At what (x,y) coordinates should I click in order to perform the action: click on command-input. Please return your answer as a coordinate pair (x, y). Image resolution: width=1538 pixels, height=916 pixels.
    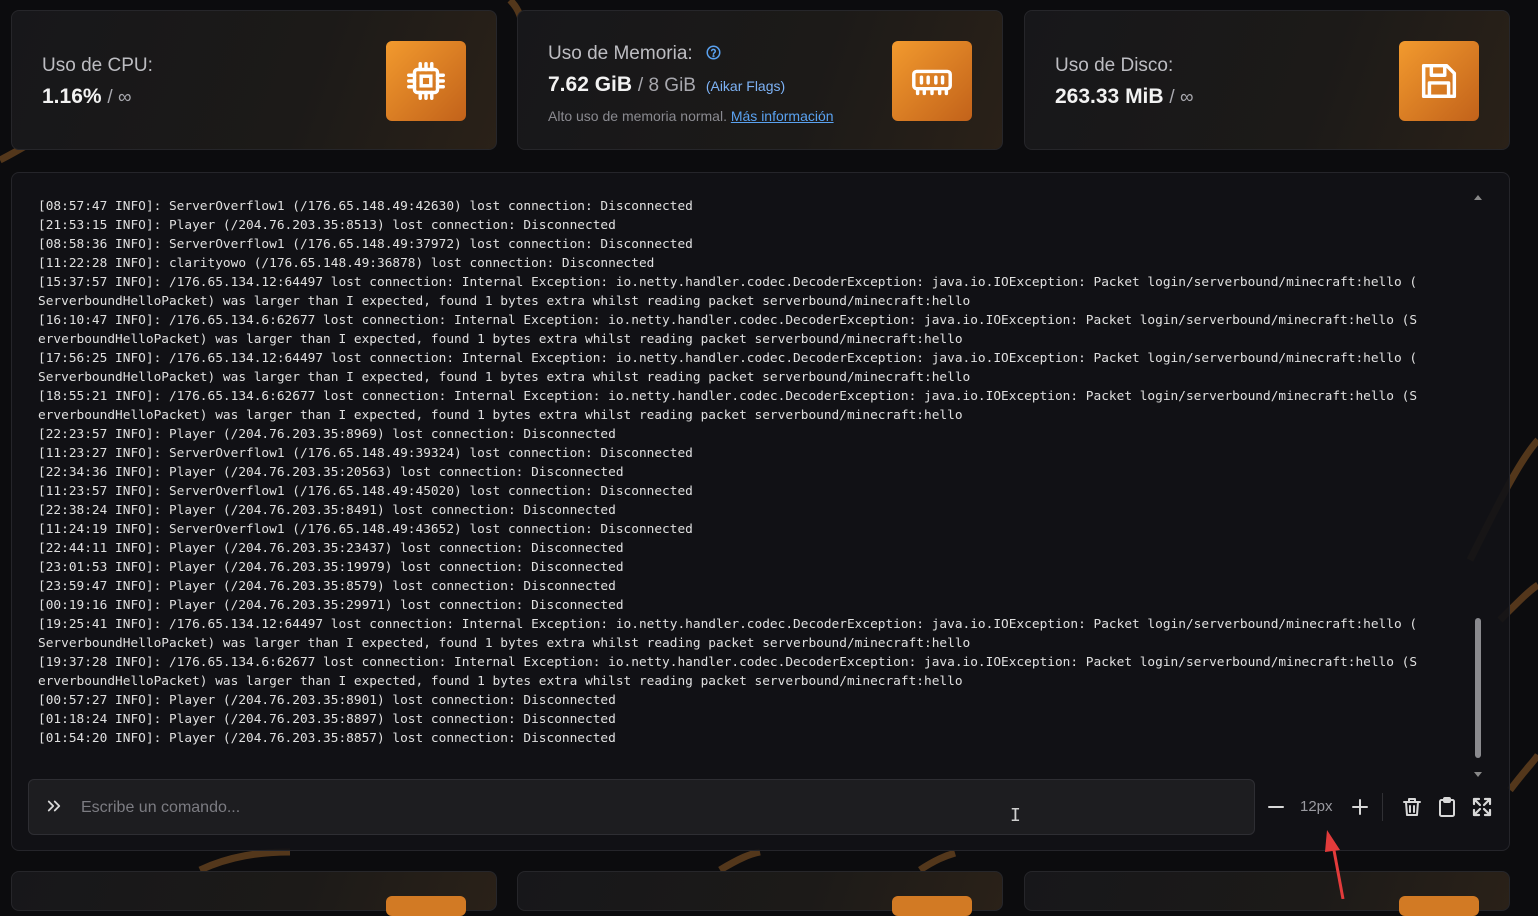
    Looking at the image, I should click on (656, 808).